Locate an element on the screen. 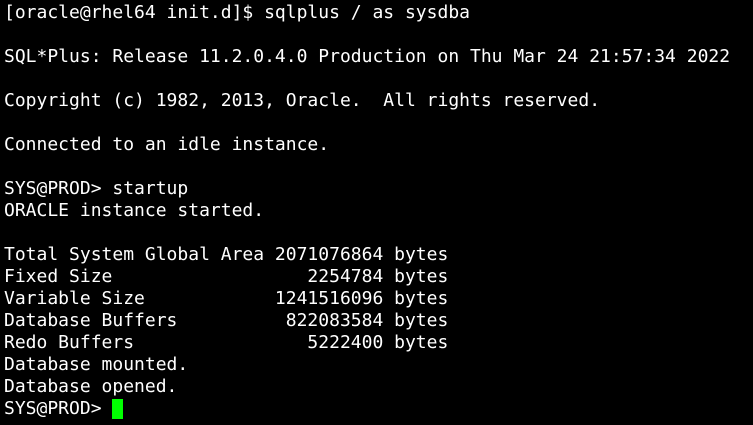 The width and height of the screenshot is (753, 425). terminal-cursor is located at coordinates (118, 409).